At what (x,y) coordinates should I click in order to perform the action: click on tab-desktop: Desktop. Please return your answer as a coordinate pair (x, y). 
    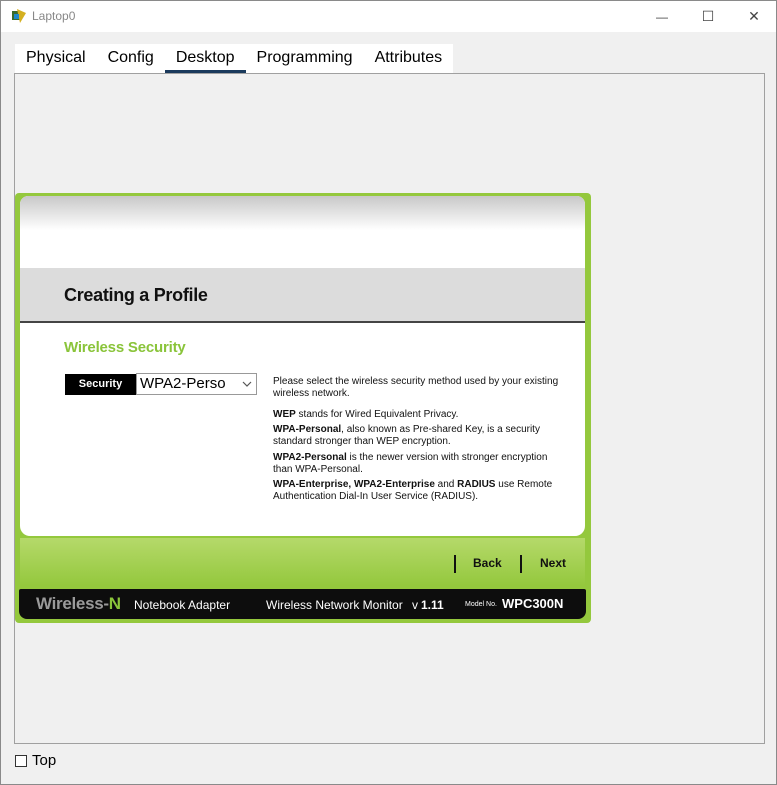
    Looking at the image, I should click on (205, 58).